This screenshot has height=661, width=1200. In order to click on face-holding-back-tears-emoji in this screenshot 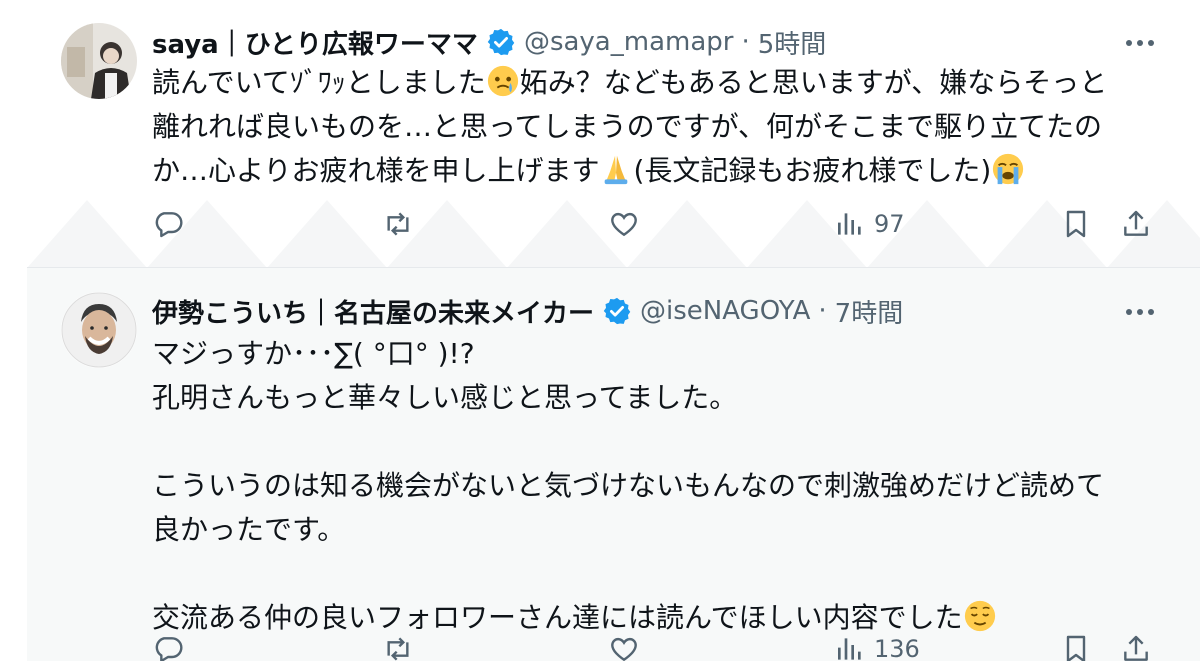, I will do `click(502, 81)`.